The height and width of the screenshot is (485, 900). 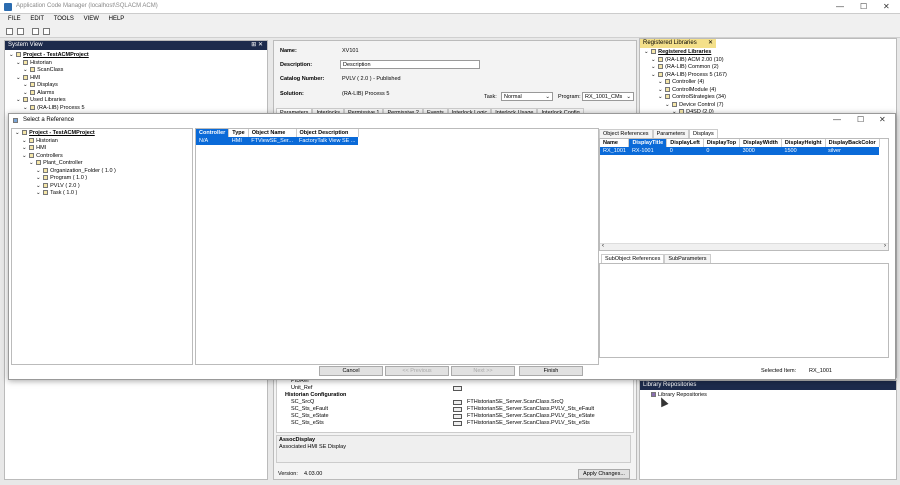 What do you see at coordinates (768, 53) in the screenshot?
I see `tree-item: ⌄ Registered Libraries` at bounding box center [768, 53].